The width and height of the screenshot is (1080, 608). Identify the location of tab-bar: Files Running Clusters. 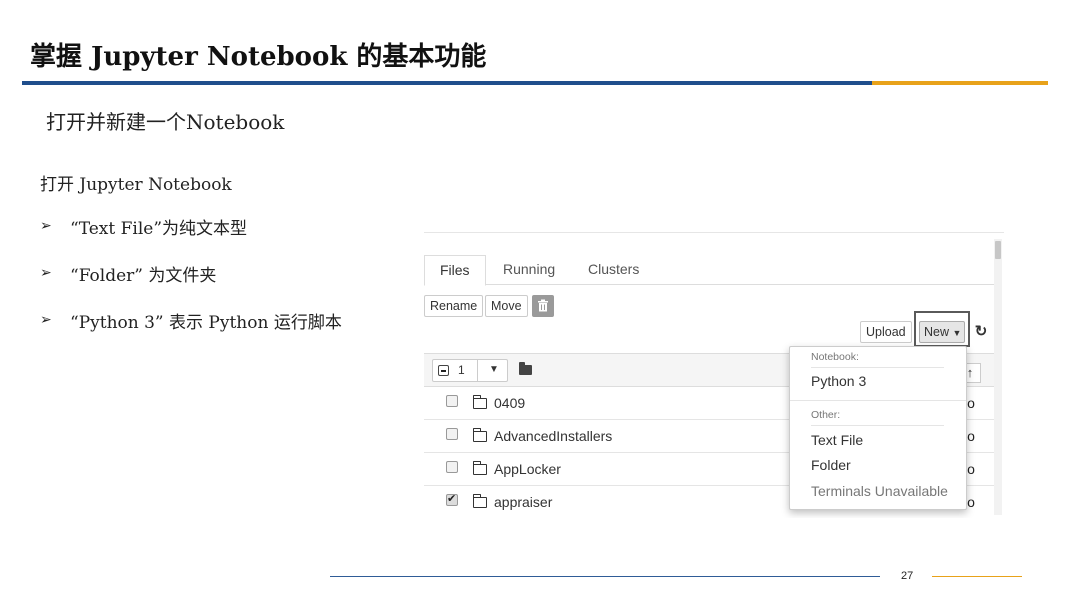
(709, 270).